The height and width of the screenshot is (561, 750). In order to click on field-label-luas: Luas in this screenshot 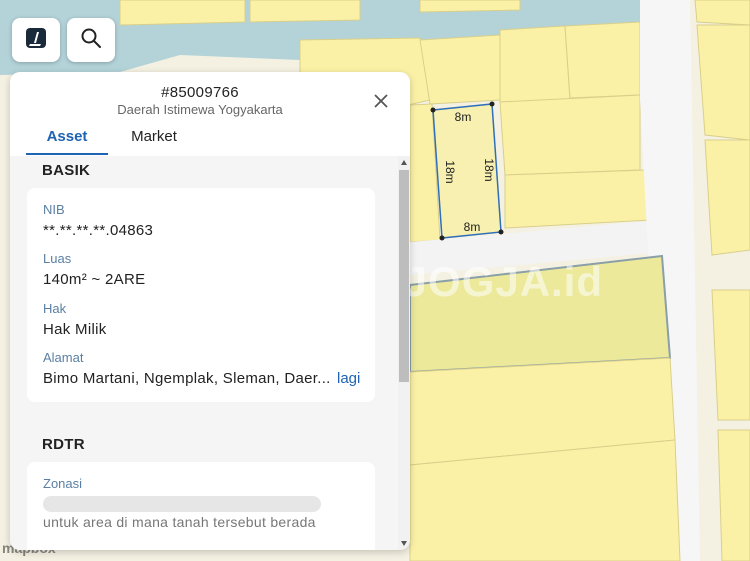, I will do `click(57, 258)`.